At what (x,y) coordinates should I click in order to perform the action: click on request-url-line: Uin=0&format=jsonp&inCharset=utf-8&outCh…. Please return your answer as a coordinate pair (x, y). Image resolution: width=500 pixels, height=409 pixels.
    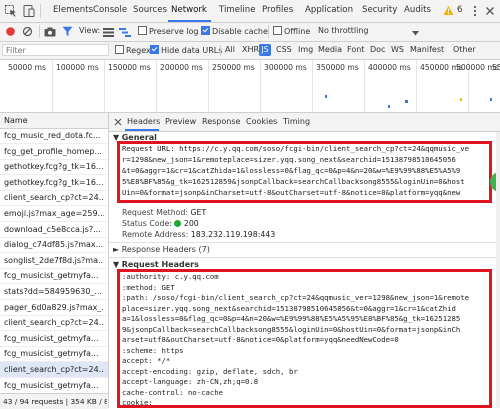
    Looking at the image, I should click on (291, 192).